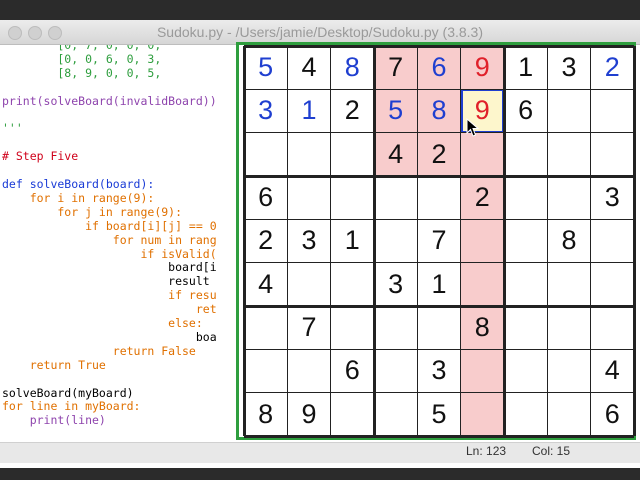 The height and width of the screenshot is (480, 640). What do you see at coordinates (551, 451) in the screenshot?
I see `status-column: Col: 15` at bounding box center [551, 451].